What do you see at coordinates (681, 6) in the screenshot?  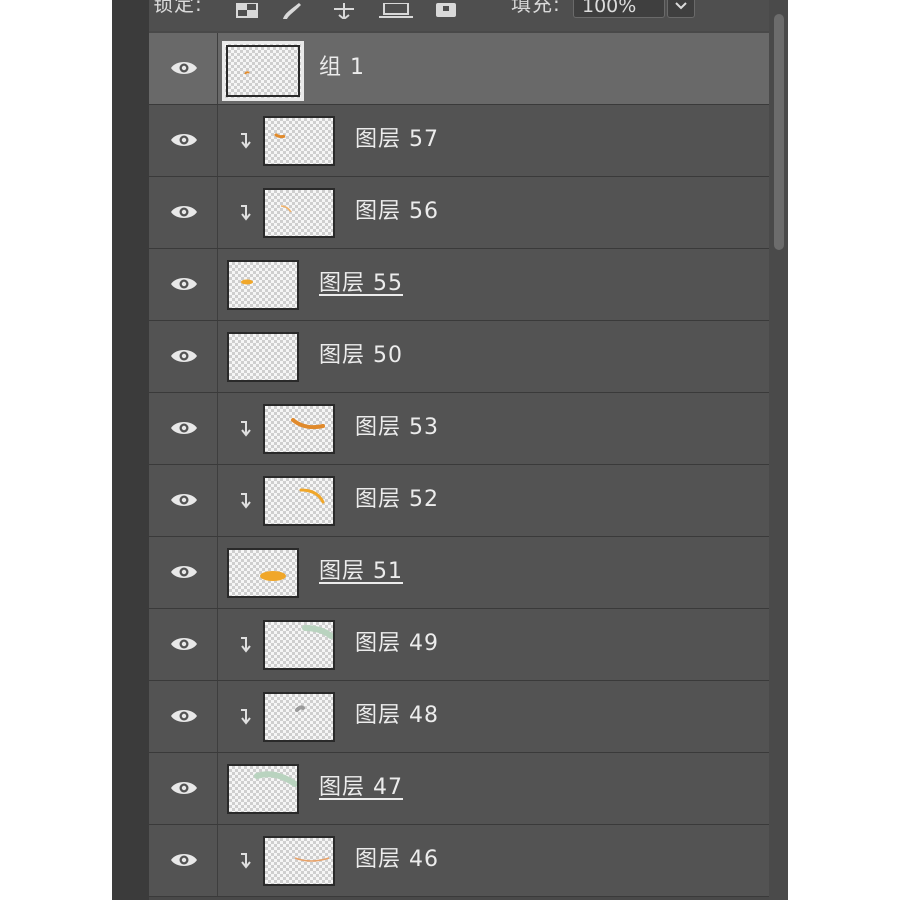 I see `chevron-down-icon` at bounding box center [681, 6].